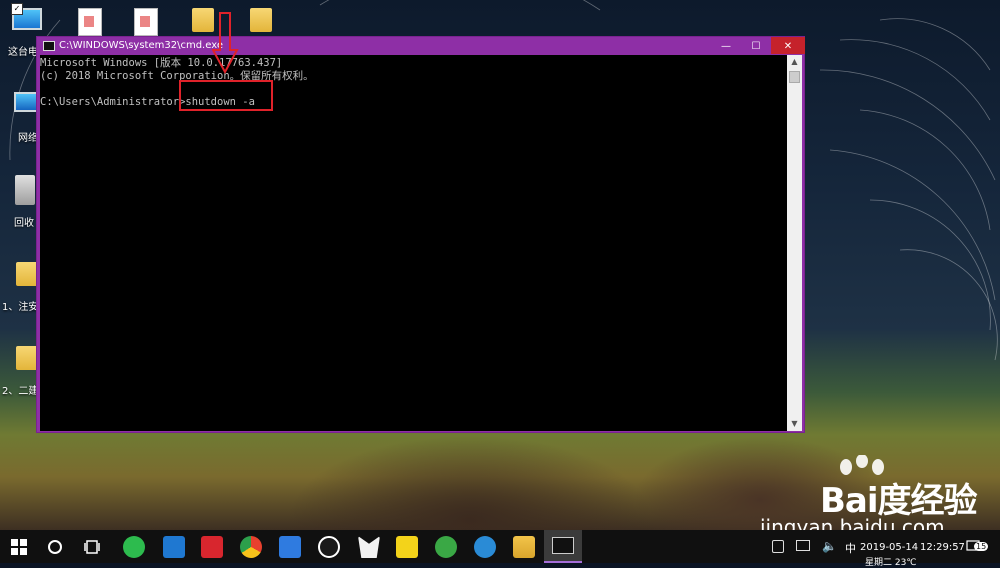  I want to click on scroll-down-arrow-icon: ▼, so click(794, 424).